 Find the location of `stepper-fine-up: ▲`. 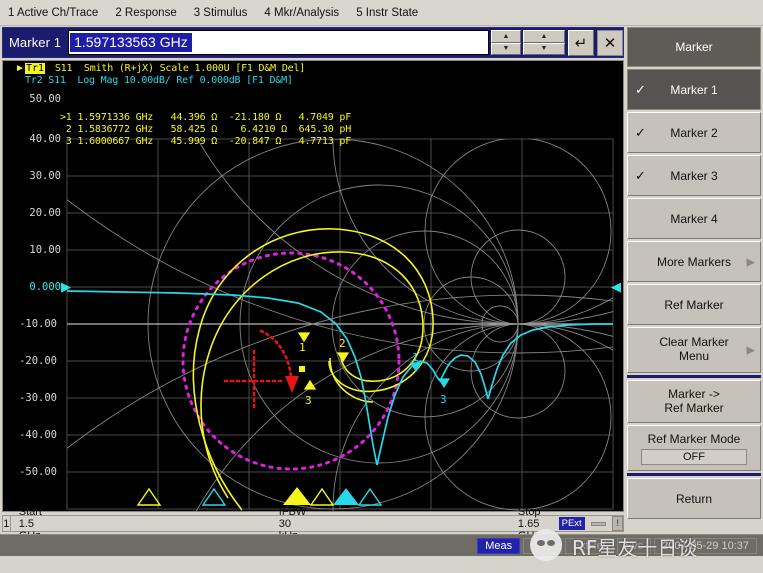

stepper-fine-up: ▲ is located at coordinates (544, 36).